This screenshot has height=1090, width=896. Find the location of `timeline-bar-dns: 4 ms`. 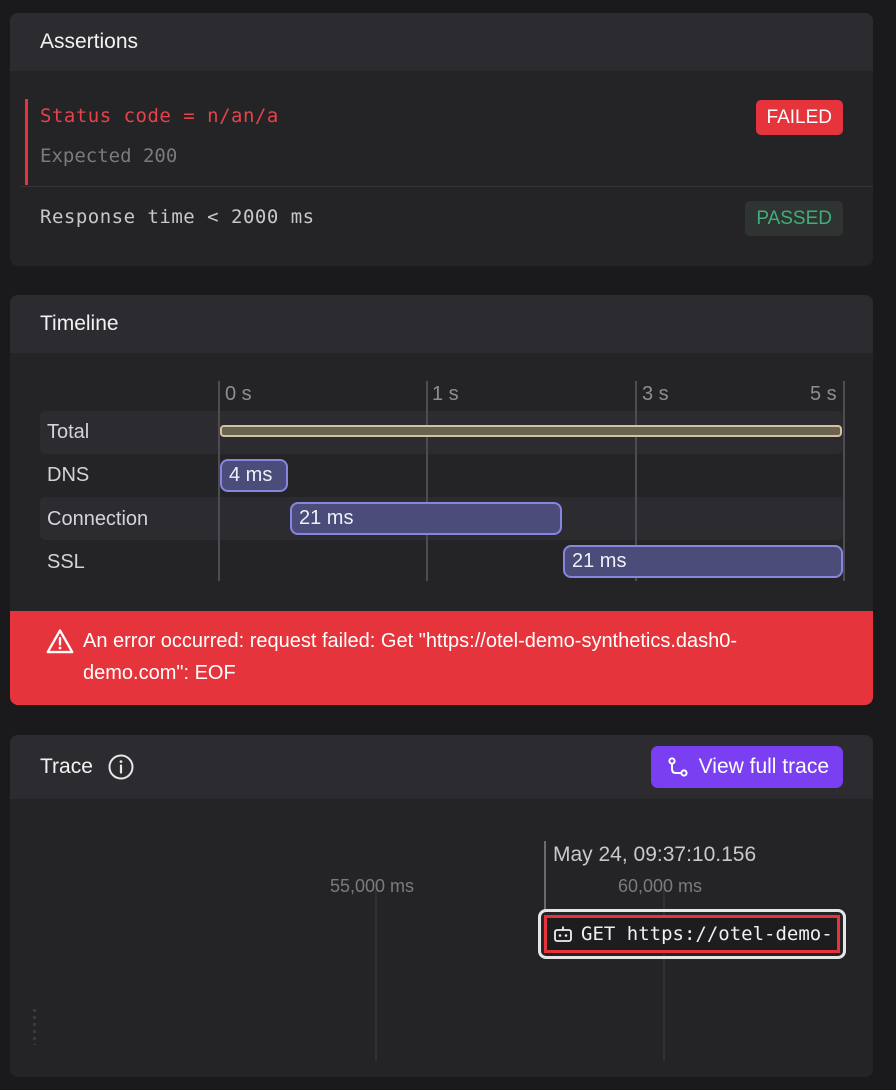

timeline-bar-dns: 4 ms is located at coordinates (254, 475).